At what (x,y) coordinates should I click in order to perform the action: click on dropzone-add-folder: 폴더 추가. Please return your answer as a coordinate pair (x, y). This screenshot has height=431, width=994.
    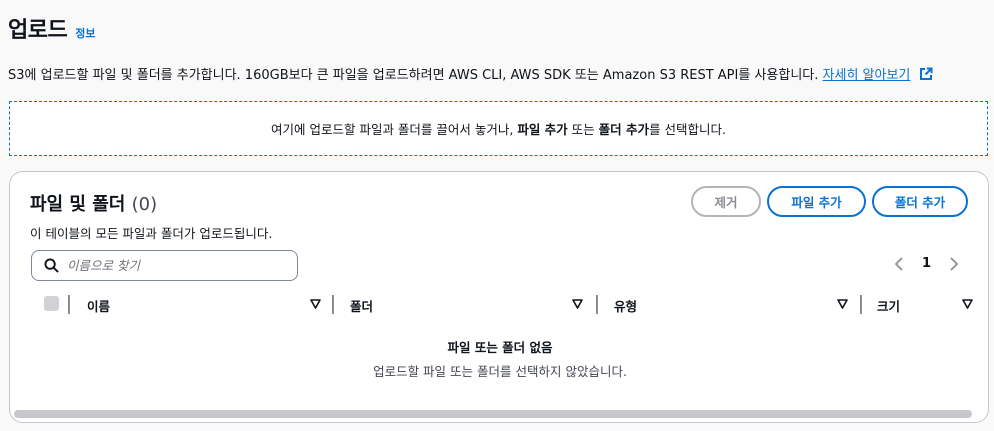
    Looking at the image, I should click on (624, 129).